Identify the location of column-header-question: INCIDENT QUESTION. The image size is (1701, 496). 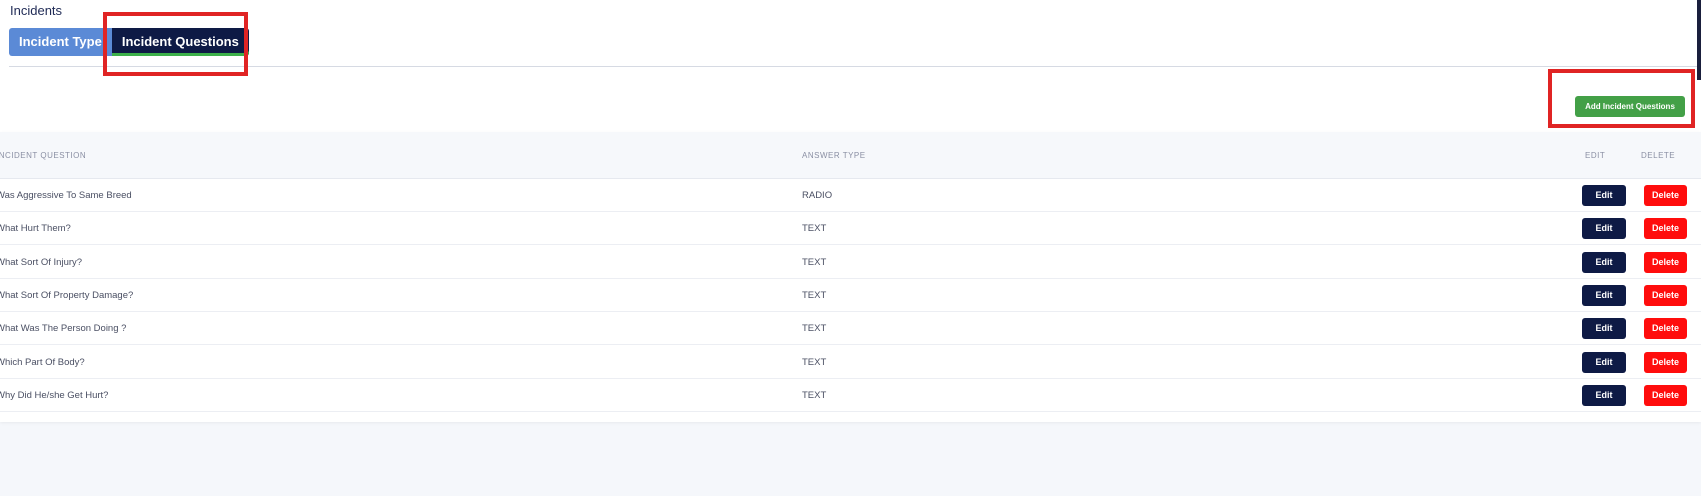
(43, 155).